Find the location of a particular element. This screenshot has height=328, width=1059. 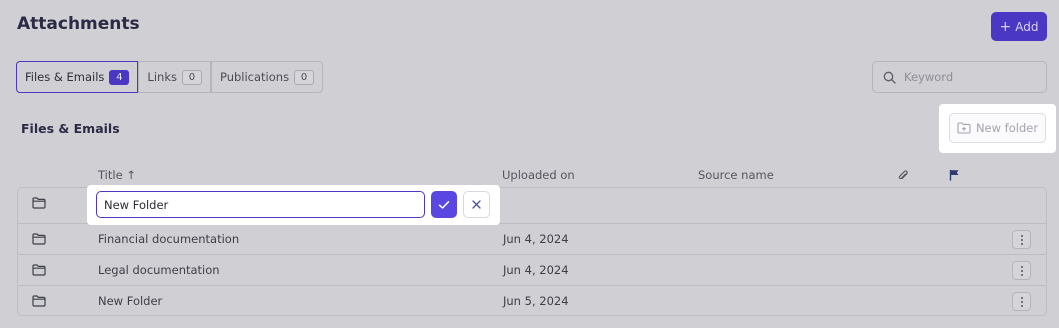

tab-publications: Publications 0 is located at coordinates (267, 77).